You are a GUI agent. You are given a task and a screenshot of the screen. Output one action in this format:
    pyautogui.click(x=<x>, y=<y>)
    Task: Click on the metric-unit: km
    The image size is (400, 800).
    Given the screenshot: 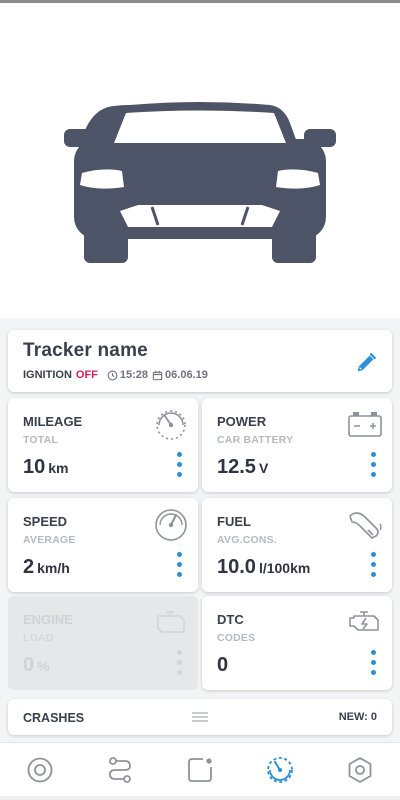 What is the action you would take?
    pyautogui.click(x=58, y=468)
    